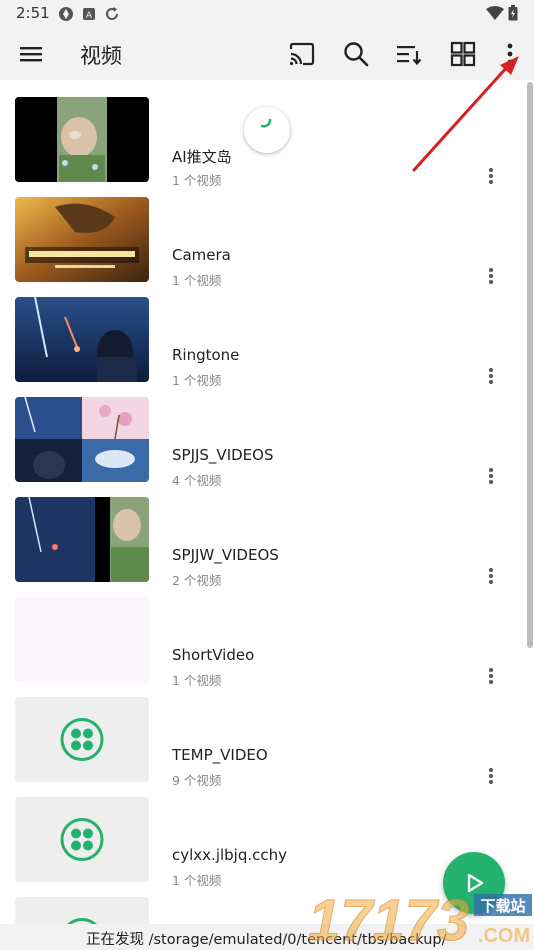  Describe the element at coordinates (112, 13) in the screenshot. I see `sync-notification-icon` at that location.